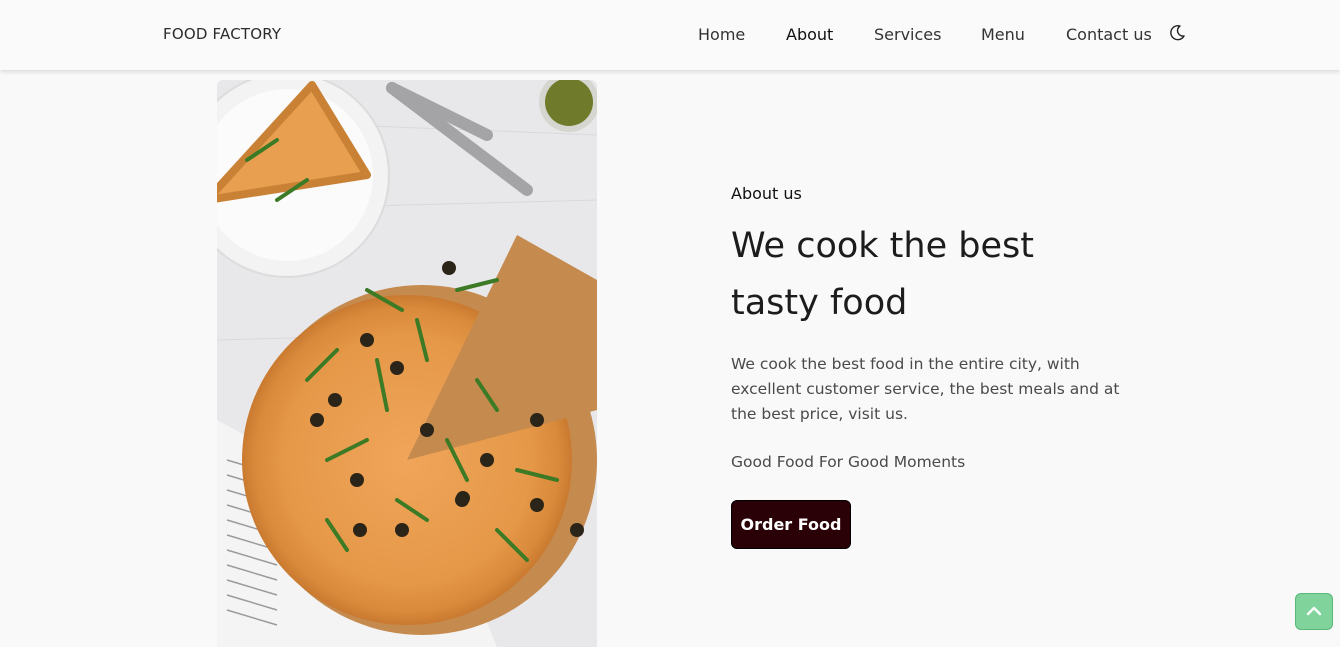 The image size is (1340, 647). What do you see at coordinates (1109, 34) in the screenshot?
I see `nav-contact-us: Contact us` at bounding box center [1109, 34].